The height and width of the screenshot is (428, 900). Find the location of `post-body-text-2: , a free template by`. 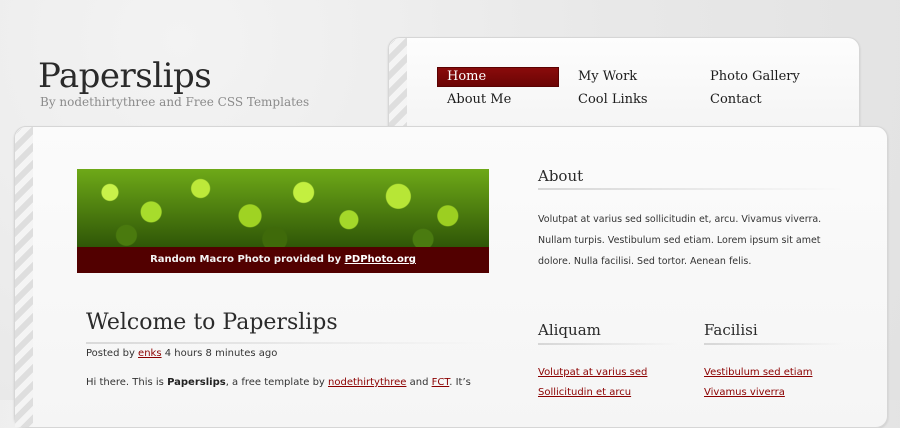

post-body-text-2: , a free template by is located at coordinates (277, 382).